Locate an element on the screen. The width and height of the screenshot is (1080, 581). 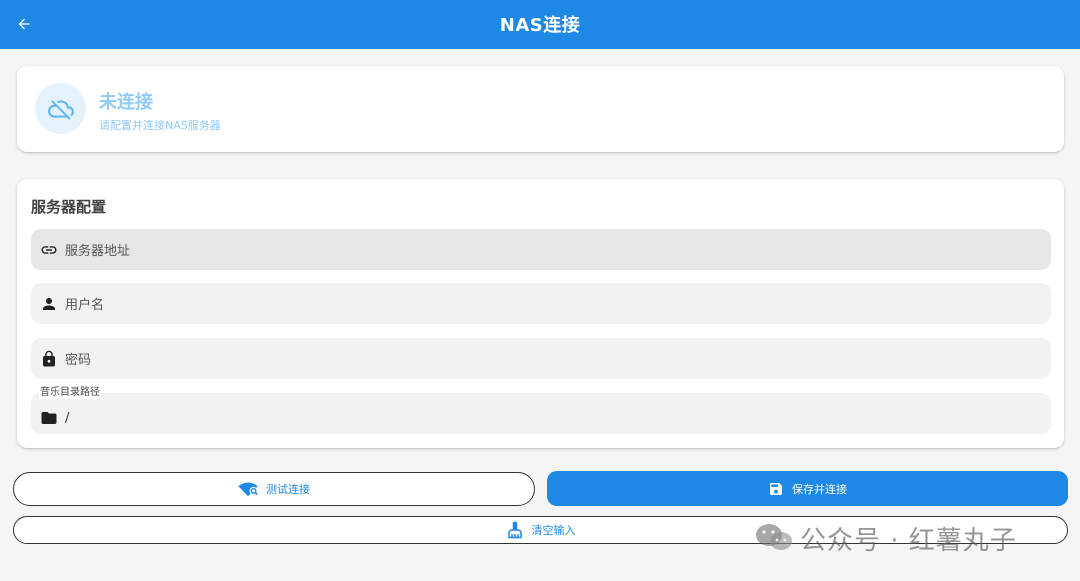
folder-icon is located at coordinates (49, 418).